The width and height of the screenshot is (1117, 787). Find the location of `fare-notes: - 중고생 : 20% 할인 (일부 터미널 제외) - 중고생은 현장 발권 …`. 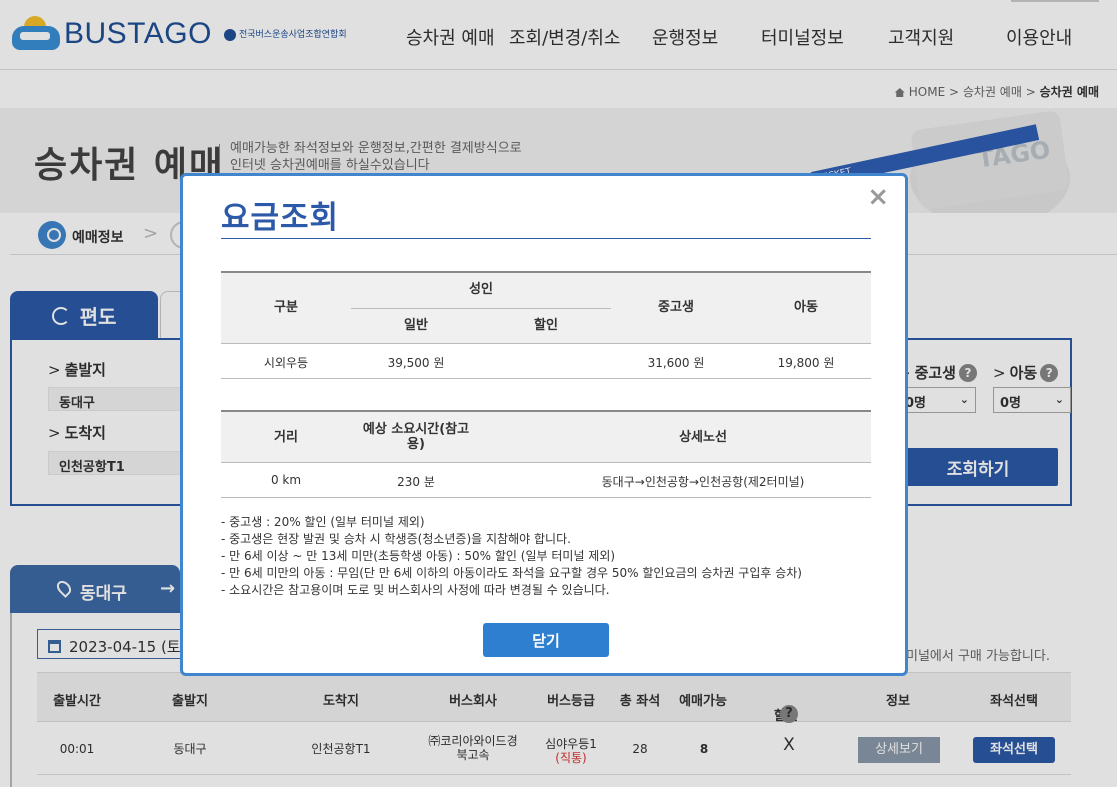

fare-notes: - 중고생 : 20% 할인 (일부 터미널 제외) - 중고생은 현장 발권 … is located at coordinates (511, 556).